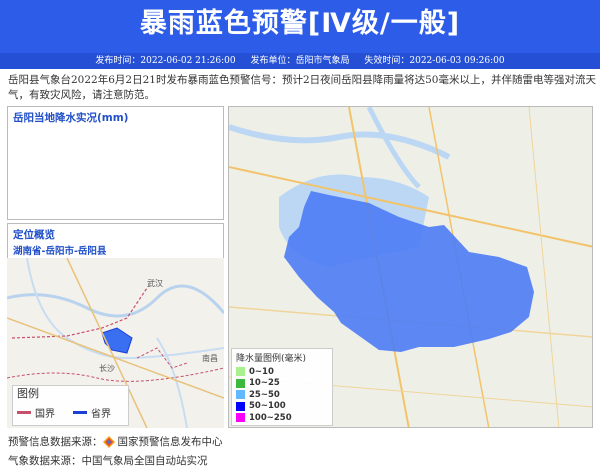  I want to click on rainfall-legend-item: 50~100, so click(282, 407).